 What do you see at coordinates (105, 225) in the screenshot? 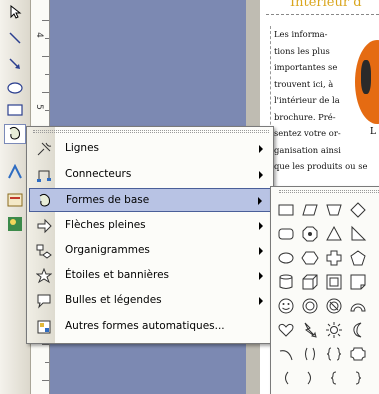
I see `menu-item-label: Flèches pleines` at bounding box center [105, 225].